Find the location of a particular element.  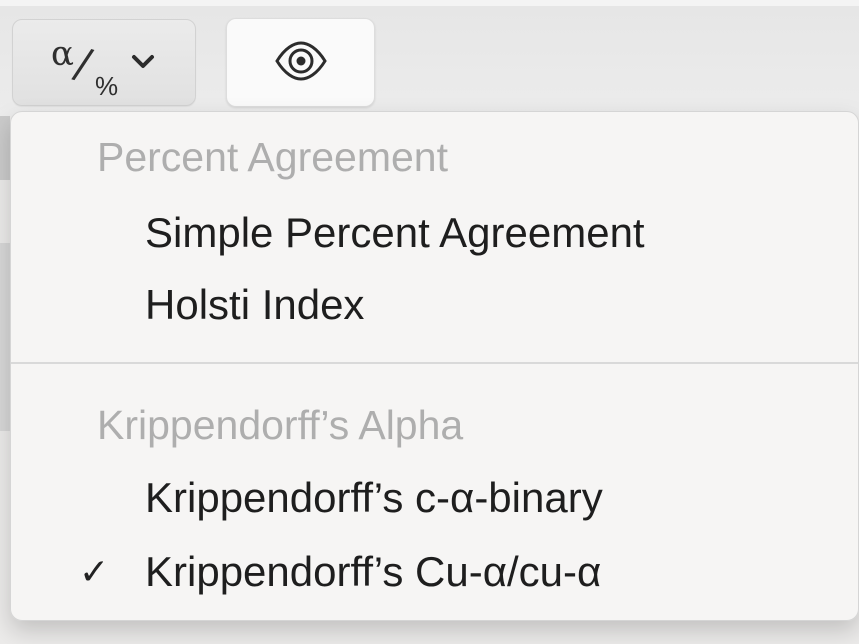

alpha-symbol: α is located at coordinates (62, 54).